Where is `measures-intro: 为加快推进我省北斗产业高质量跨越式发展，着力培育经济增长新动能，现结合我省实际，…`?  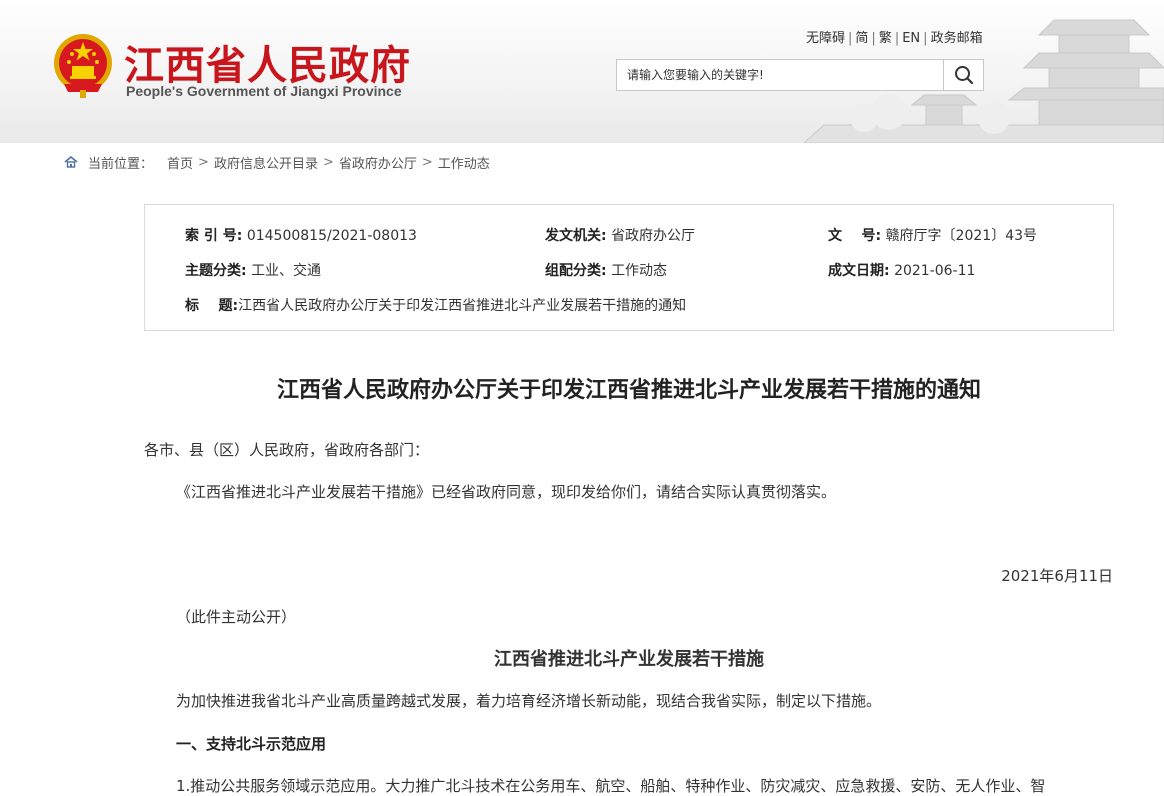 measures-intro: 为加快推进我省北斗产业高质量跨越式发展，着力培育经济增长新动能，现结合我省实际，… is located at coordinates (529, 701).